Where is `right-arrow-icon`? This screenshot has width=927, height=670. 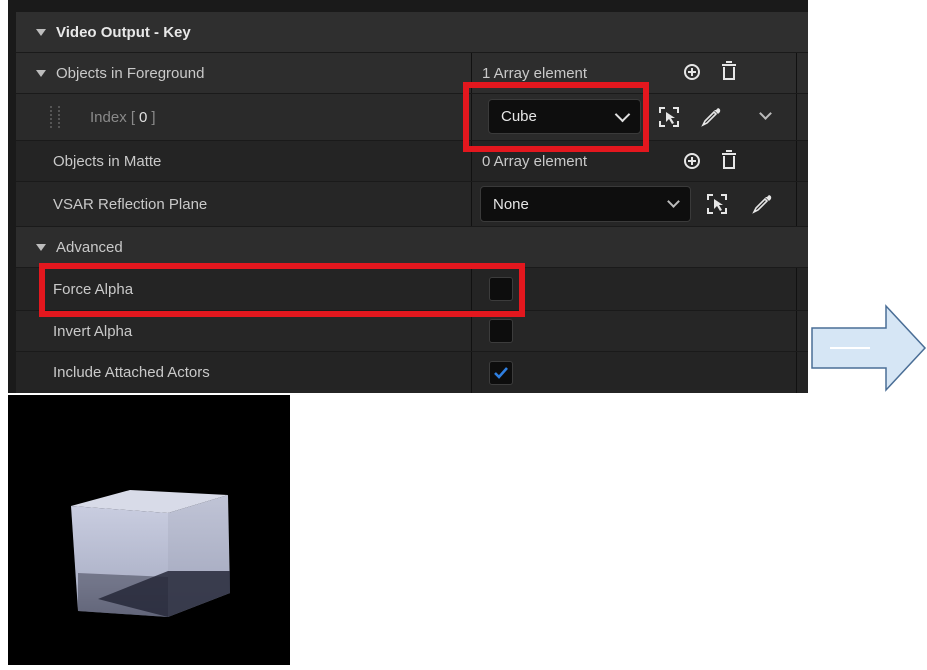 right-arrow-icon is located at coordinates (869, 348).